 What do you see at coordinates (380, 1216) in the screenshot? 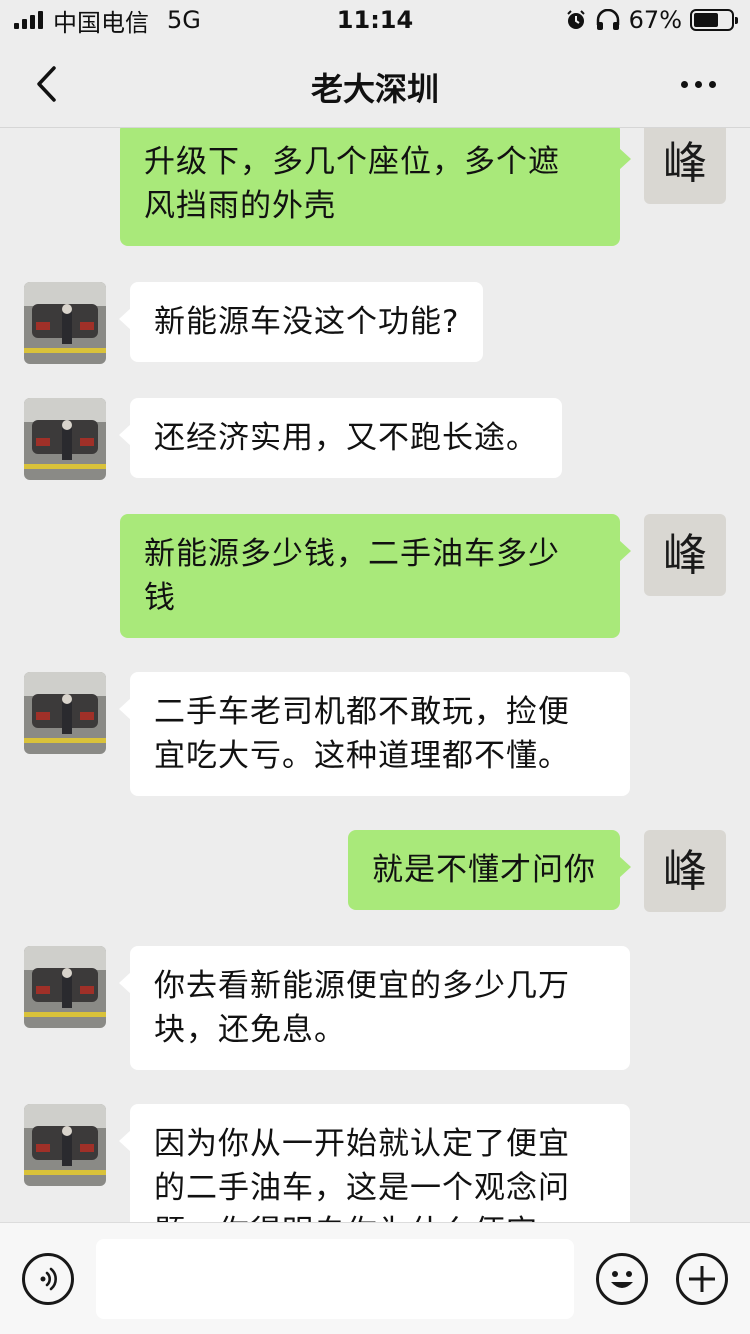
I see `message-line: 题，你得明白你为什么便宜` at bounding box center [380, 1216].